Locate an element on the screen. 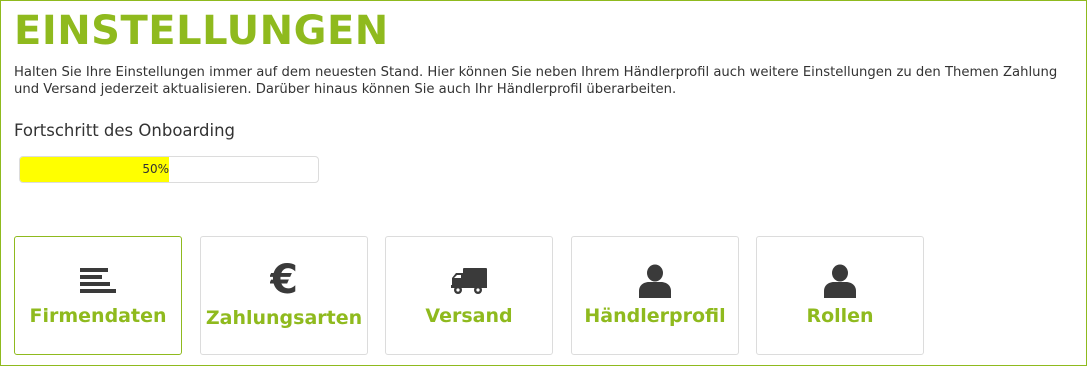  tile-label: Zahlungsarten is located at coordinates (284, 318).